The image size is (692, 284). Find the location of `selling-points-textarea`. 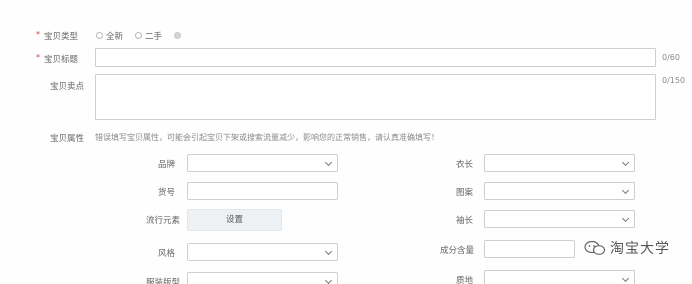

selling-points-textarea is located at coordinates (375, 97).